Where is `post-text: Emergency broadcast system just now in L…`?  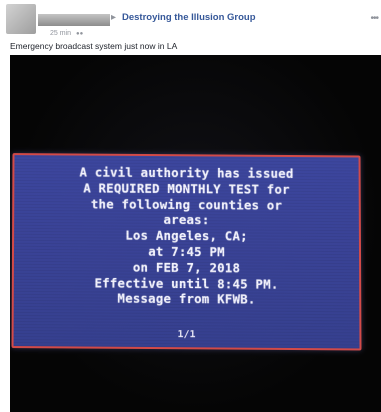 post-text: Emergency broadcast system just now in L… is located at coordinates (94, 46).